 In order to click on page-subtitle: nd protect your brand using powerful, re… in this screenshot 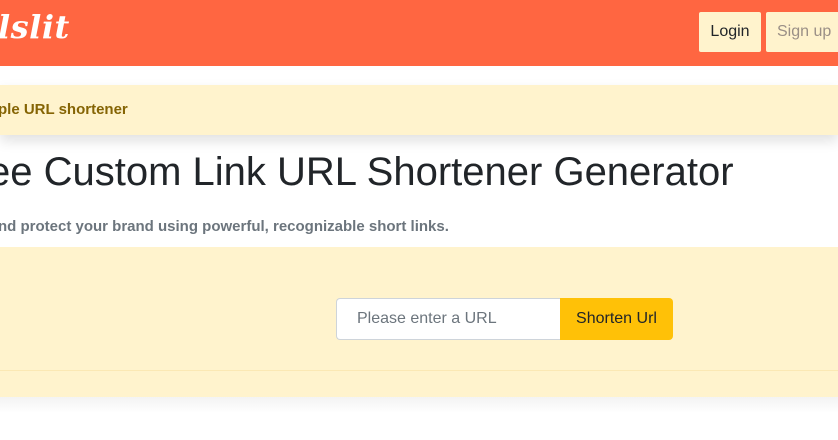, I will do `click(224, 226)`.